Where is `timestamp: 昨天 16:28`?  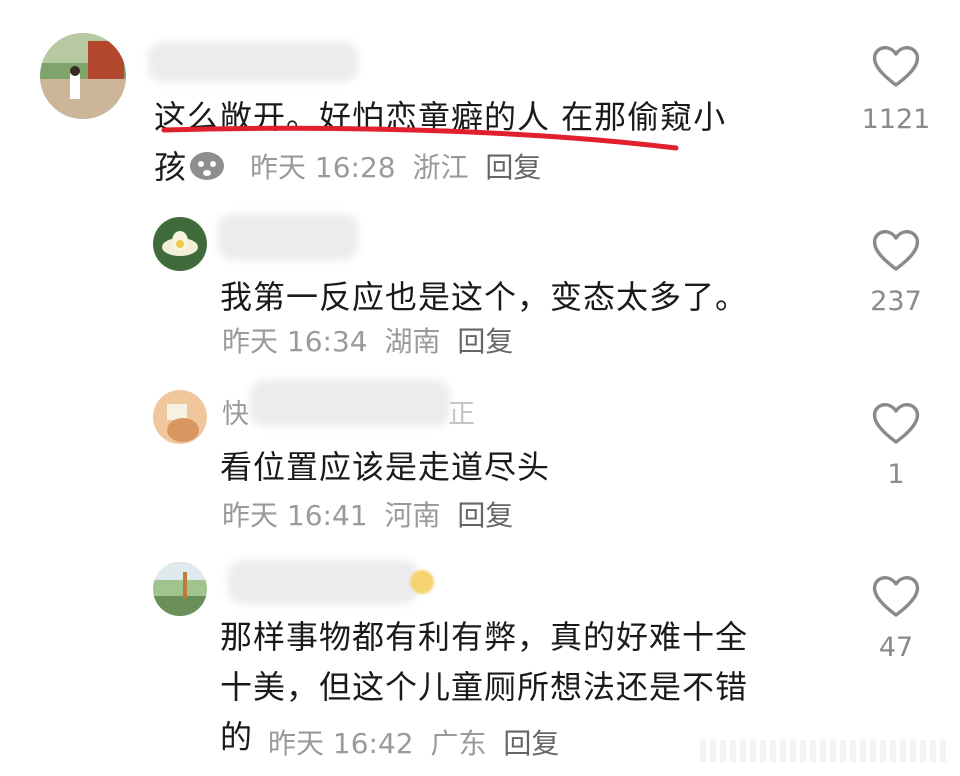
timestamp: 昨天 16:28 is located at coordinates (323, 167).